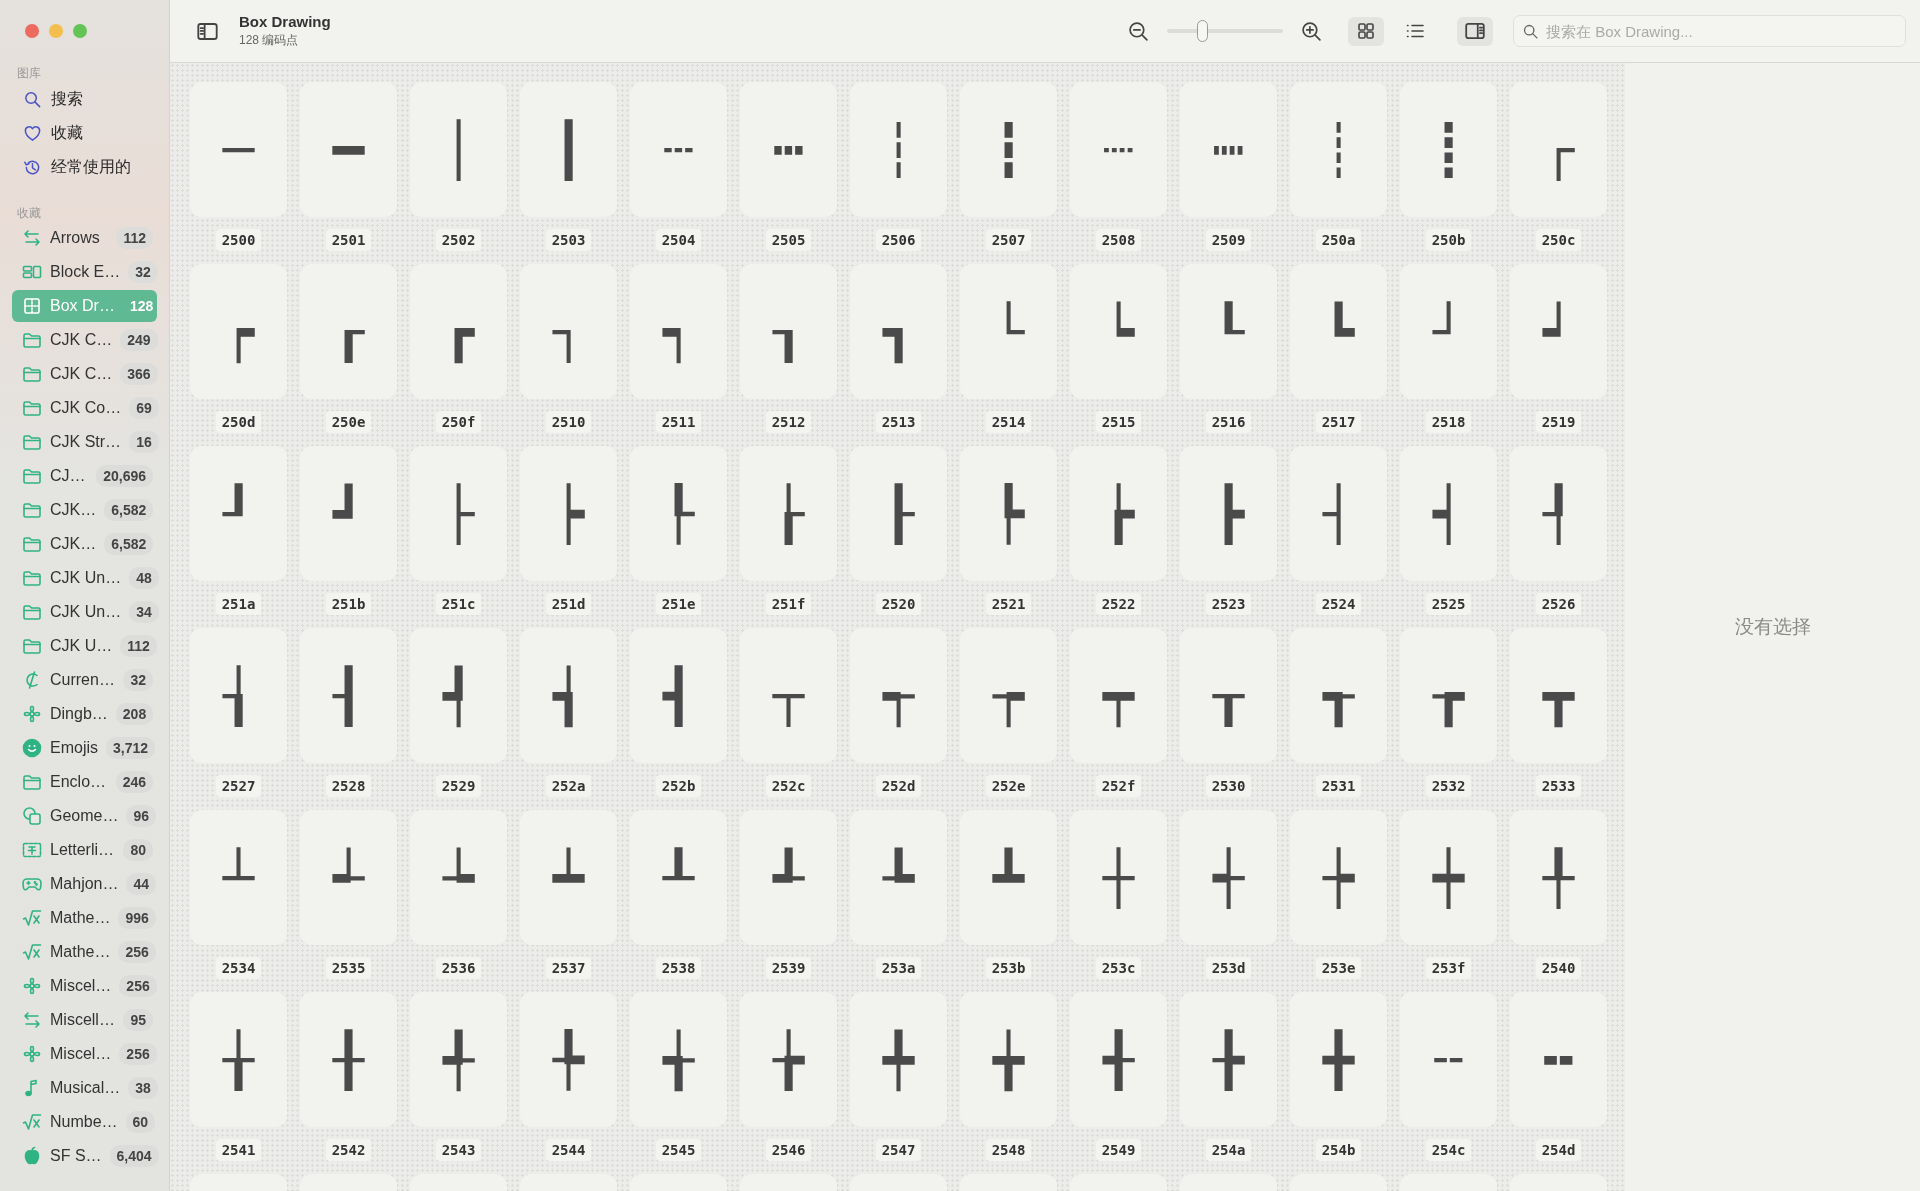 The width and height of the screenshot is (1920, 1191). Describe the element at coordinates (1228, 1059) in the screenshot. I see `glyph-tile: ╊` at that location.